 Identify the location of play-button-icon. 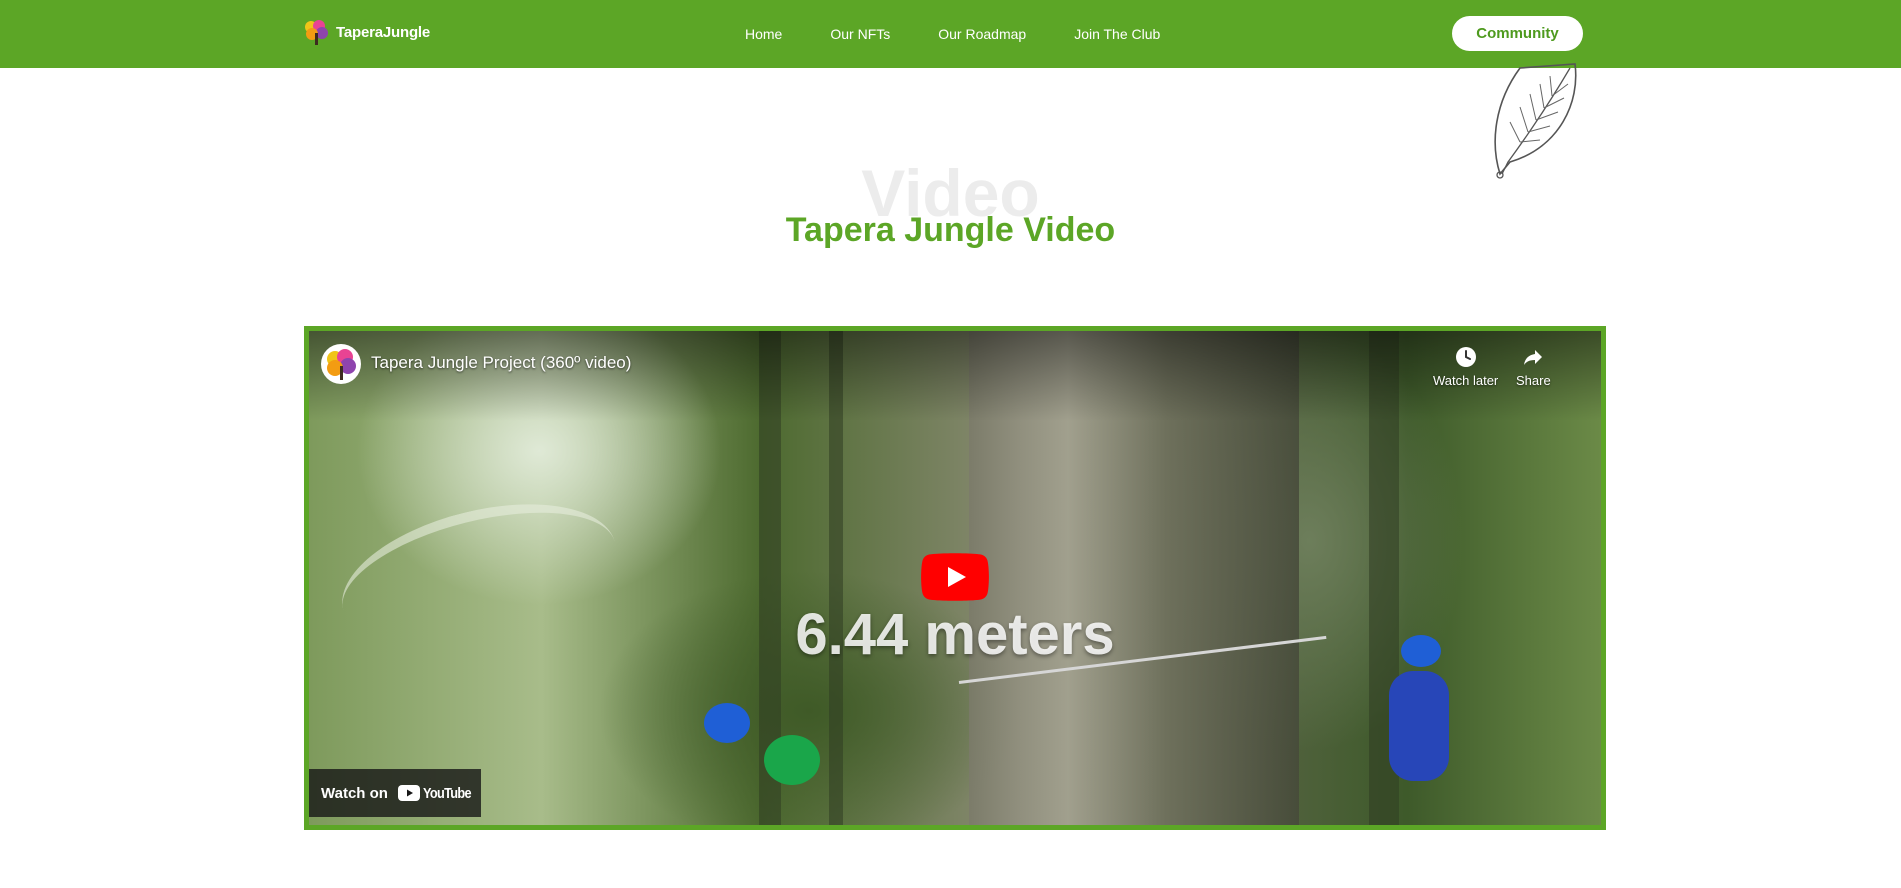
(955, 577).